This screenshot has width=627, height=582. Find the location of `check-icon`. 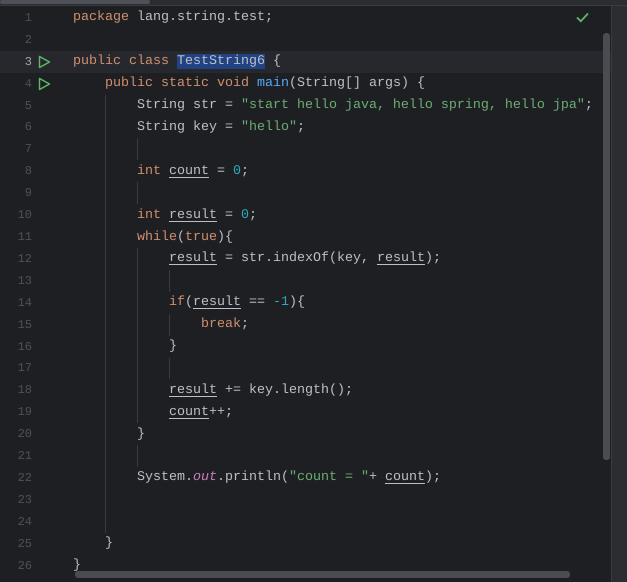

check-icon is located at coordinates (582, 17).